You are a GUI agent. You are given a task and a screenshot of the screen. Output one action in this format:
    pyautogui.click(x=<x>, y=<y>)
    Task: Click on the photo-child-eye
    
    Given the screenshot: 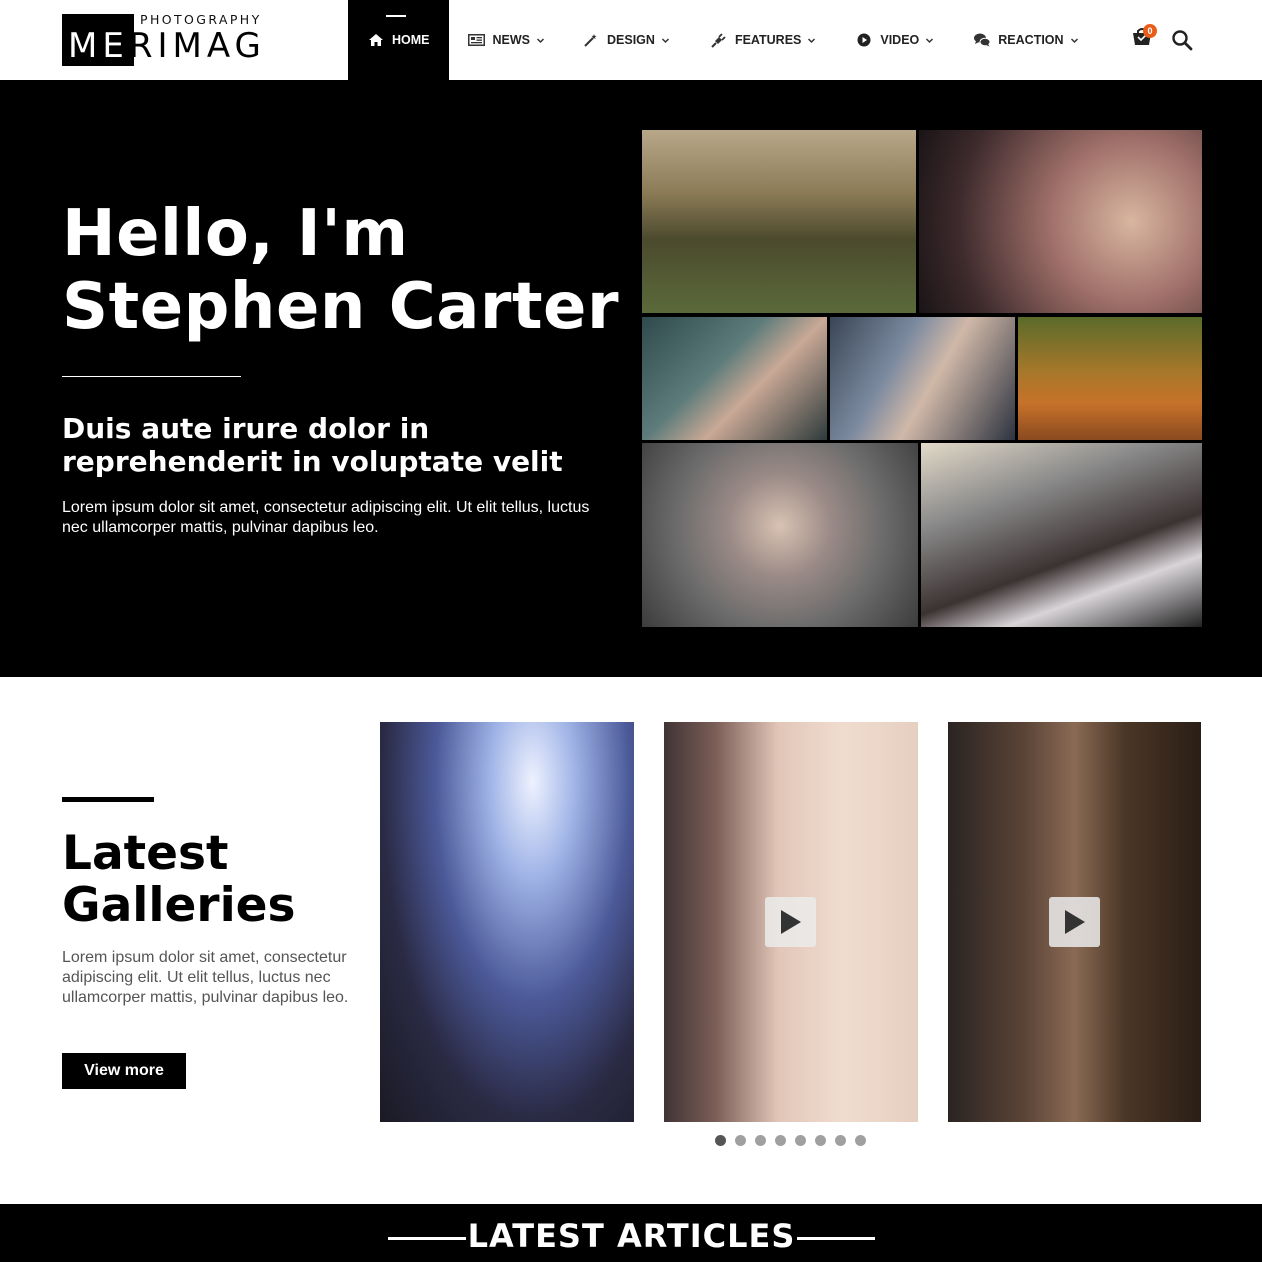 What is the action you would take?
    pyautogui.click(x=1060, y=221)
    